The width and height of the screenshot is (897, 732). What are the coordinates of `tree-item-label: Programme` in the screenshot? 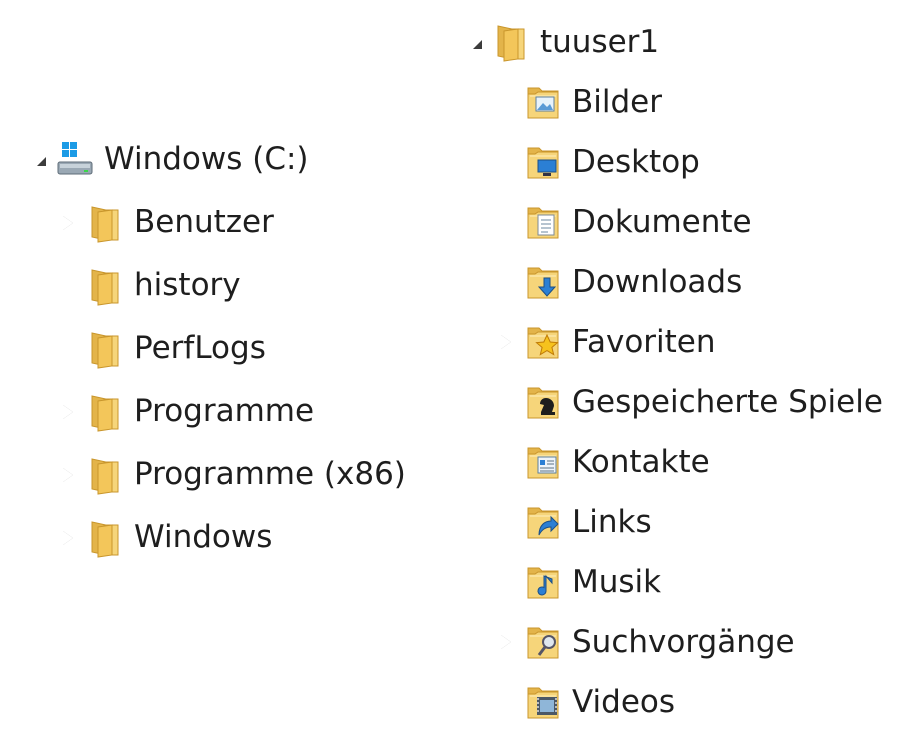 It's located at (224, 411).